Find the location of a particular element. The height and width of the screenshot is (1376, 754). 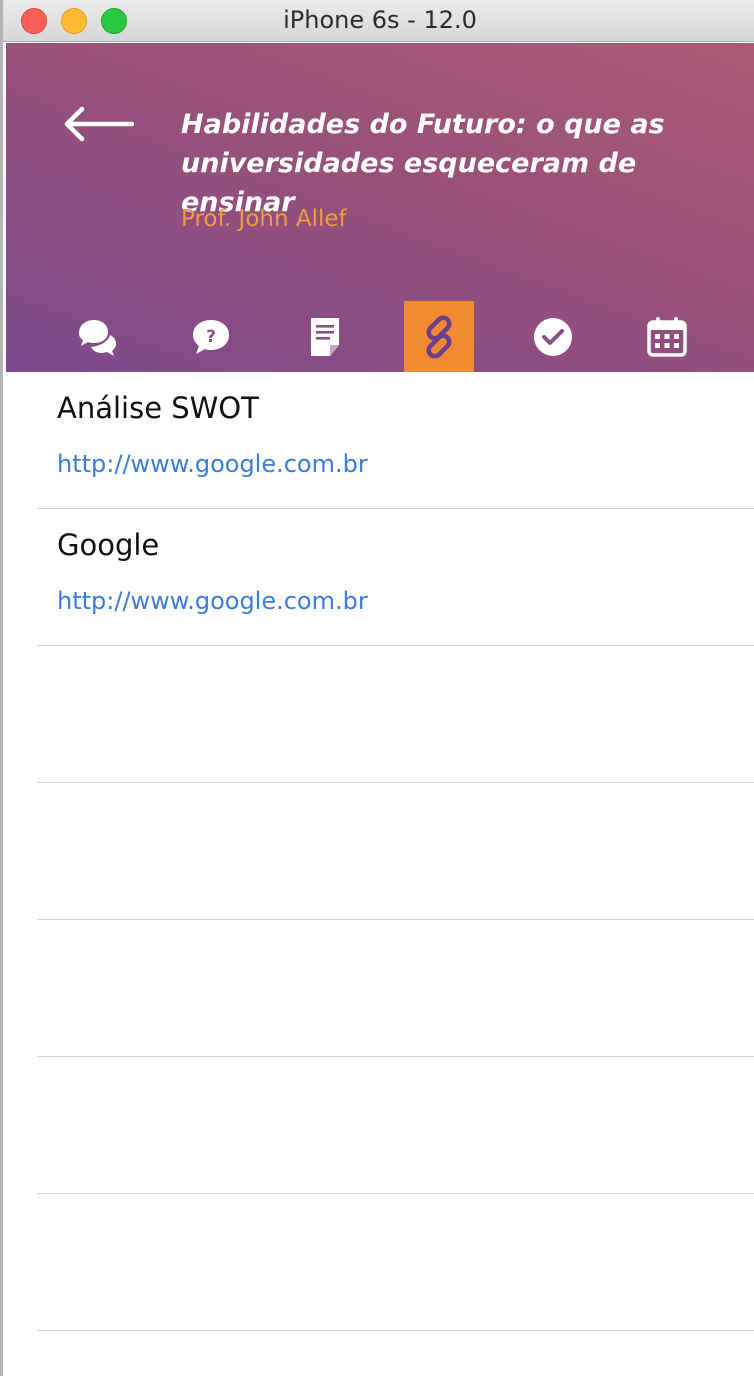

tab-links is located at coordinates (439, 336).